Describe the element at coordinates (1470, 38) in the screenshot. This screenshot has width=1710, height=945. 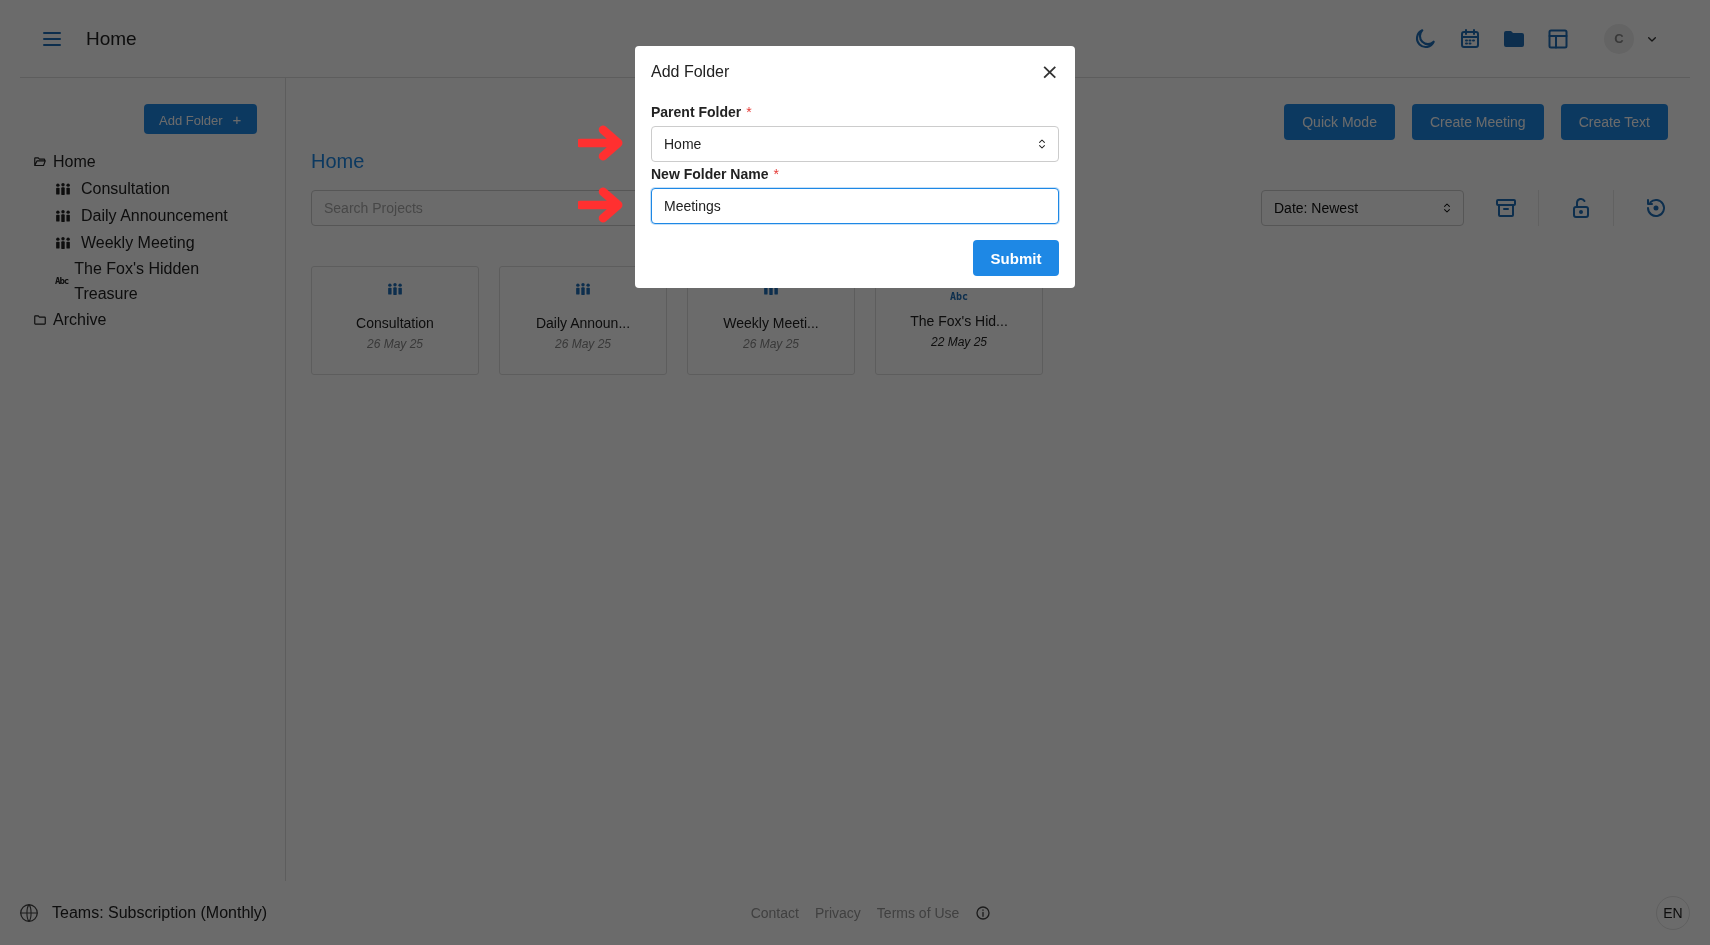
I see `calendar-icon` at that location.